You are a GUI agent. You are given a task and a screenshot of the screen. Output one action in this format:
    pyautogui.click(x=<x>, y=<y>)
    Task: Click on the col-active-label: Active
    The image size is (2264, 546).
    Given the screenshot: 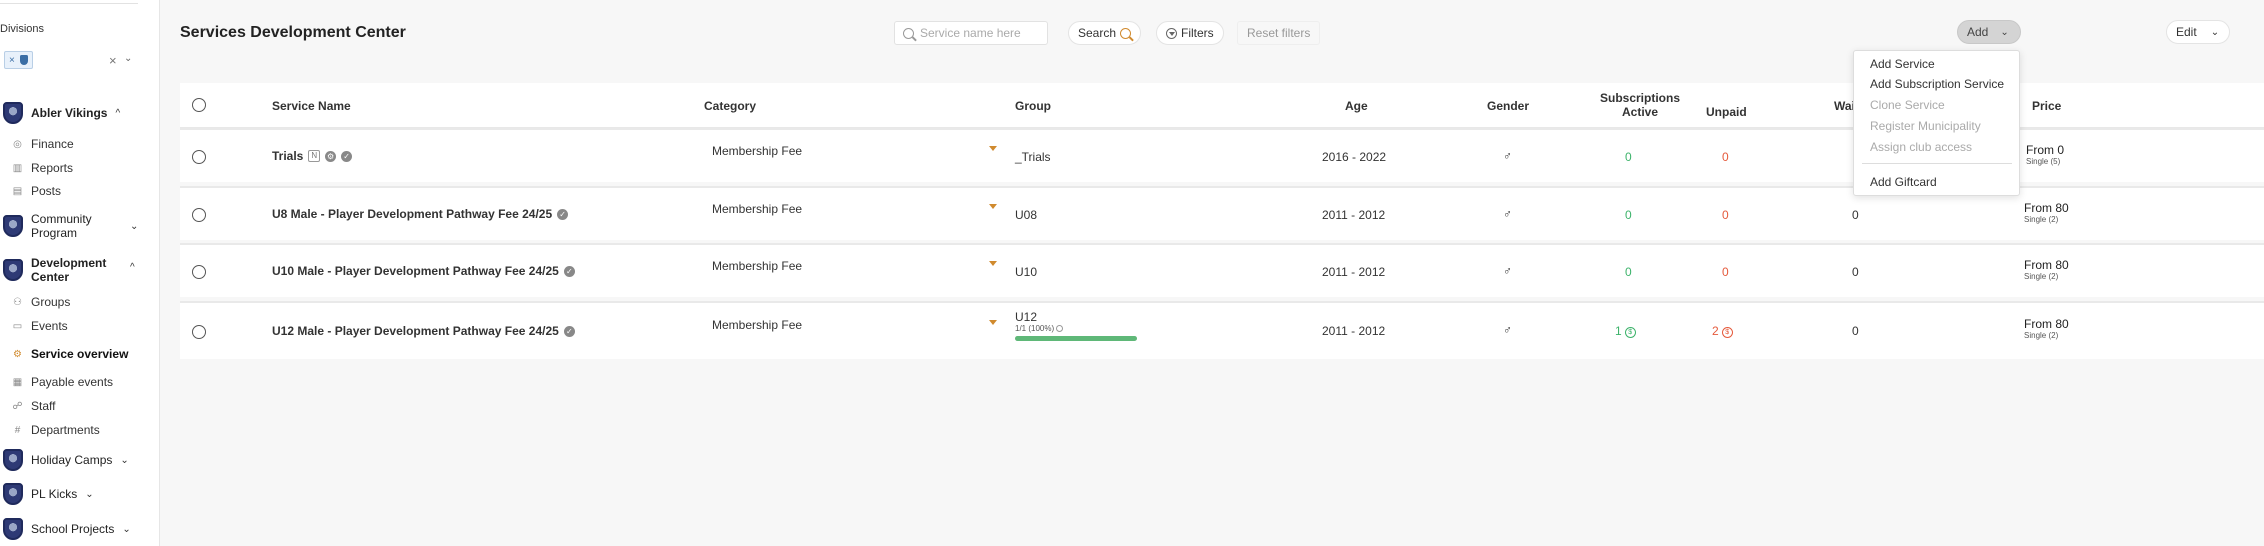 What is the action you would take?
    pyautogui.click(x=1640, y=112)
    